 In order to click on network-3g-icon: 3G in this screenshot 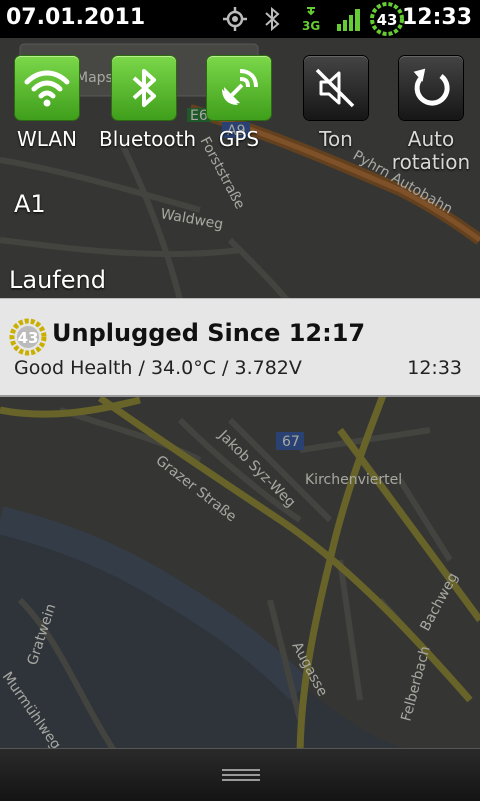, I will do `click(311, 21)`.